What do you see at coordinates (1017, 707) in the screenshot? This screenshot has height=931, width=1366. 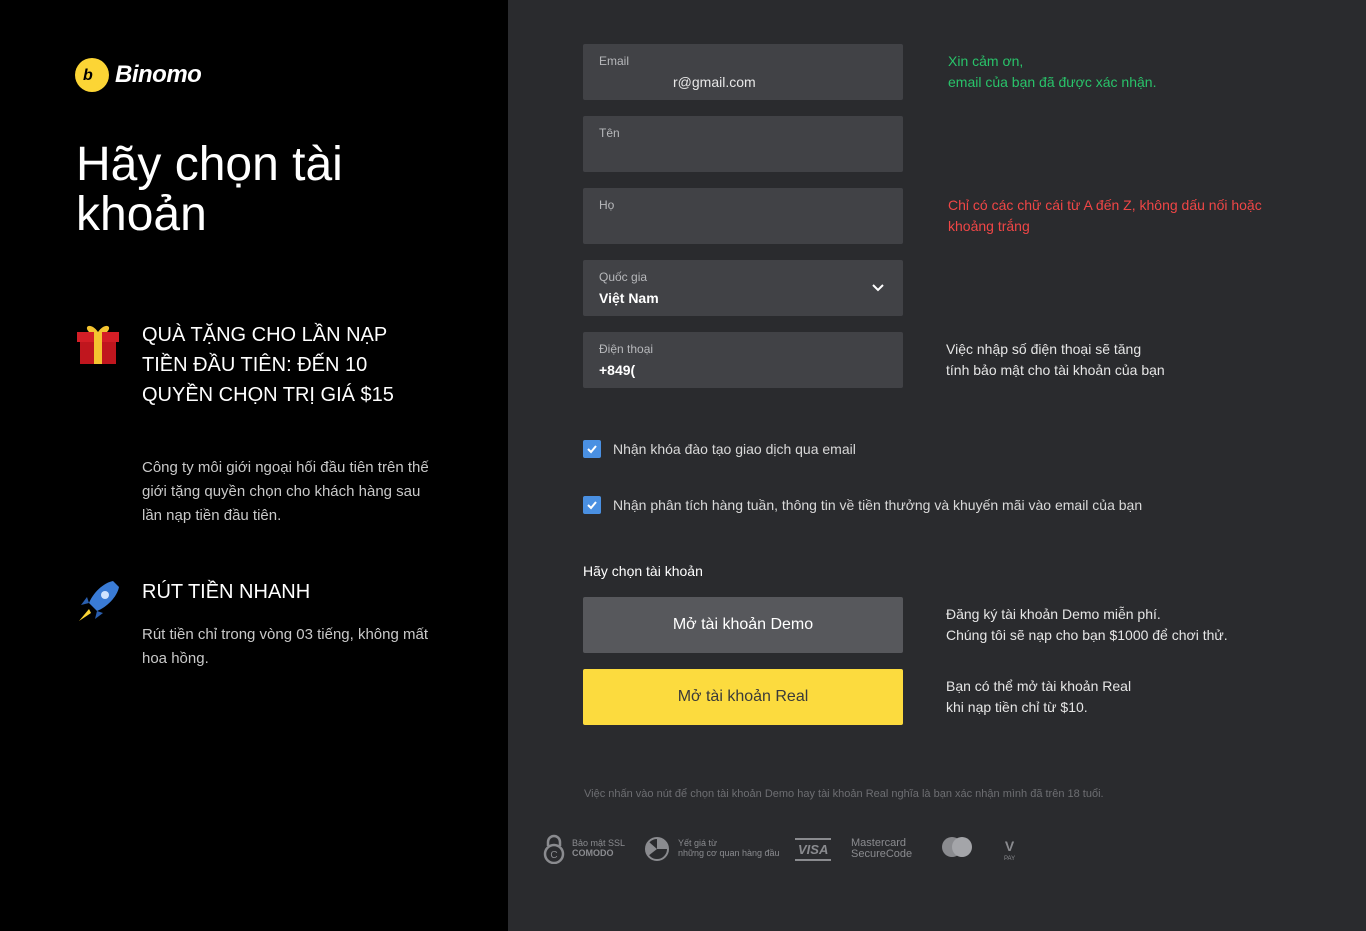 I see `real-hint-line2: khi nạp tiền chỉ từ $10.` at bounding box center [1017, 707].